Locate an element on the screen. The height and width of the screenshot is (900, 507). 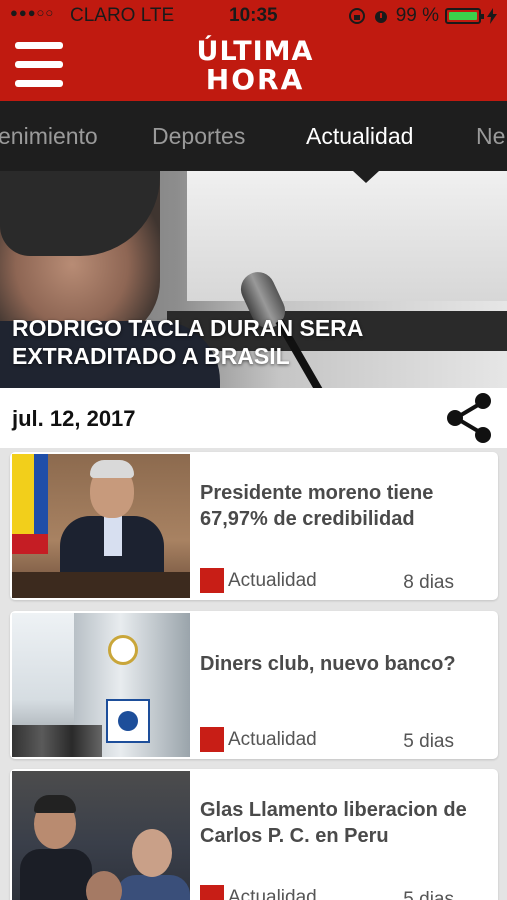
clock: 10:35 is located at coordinates (253, 15).